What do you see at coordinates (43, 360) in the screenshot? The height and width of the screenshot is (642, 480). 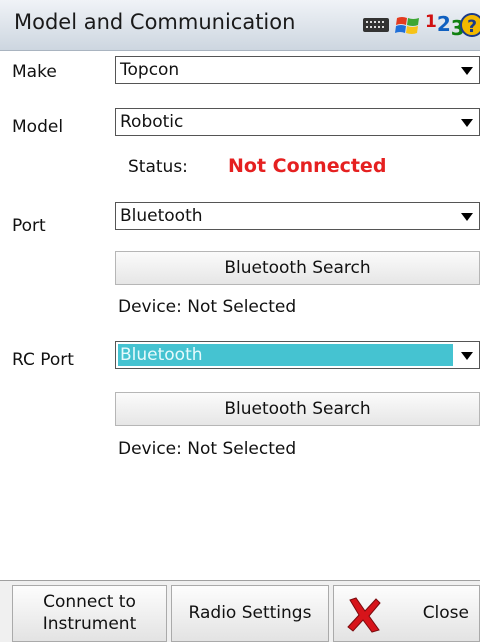 I see `rc-port-label: RC Port` at bounding box center [43, 360].